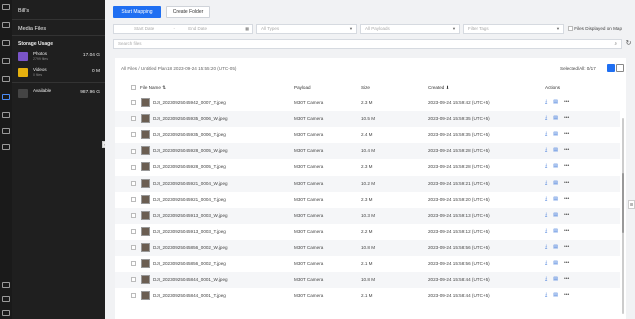 This screenshot has width=635, height=319. What do you see at coordinates (6, 115) in the screenshot?
I see `analytics-icon` at bounding box center [6, 115].